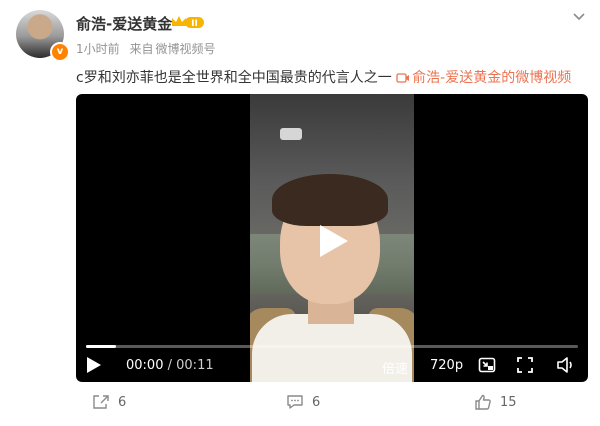 The width and height of the screenshot is (600, 426). I want to click on comment-button: 6, so click(303, 402).